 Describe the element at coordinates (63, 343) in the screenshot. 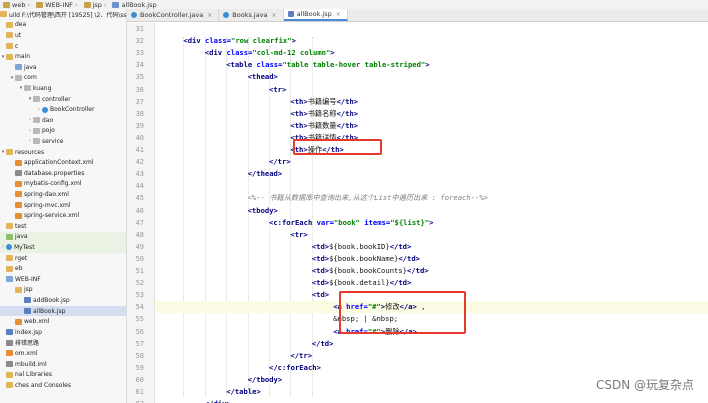

I see `tree-item: 排错思路` at that location.